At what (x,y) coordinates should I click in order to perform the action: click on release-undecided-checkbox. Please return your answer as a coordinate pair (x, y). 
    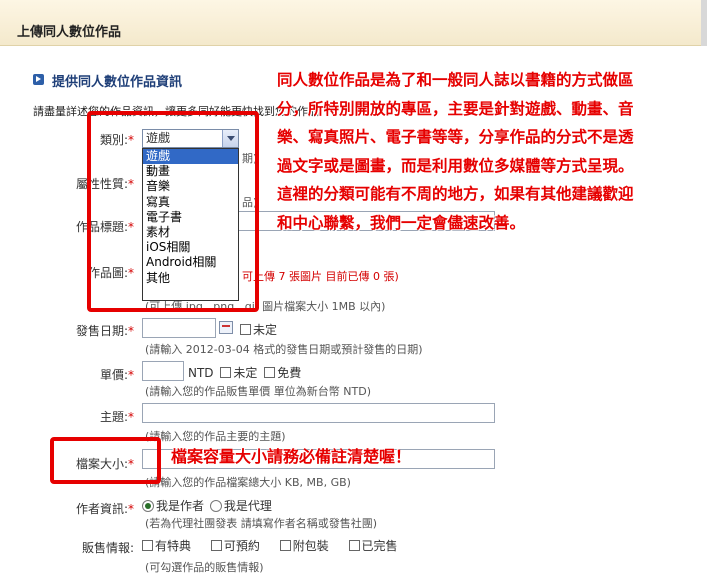
    Looking at the image, I should click on (245, 329).